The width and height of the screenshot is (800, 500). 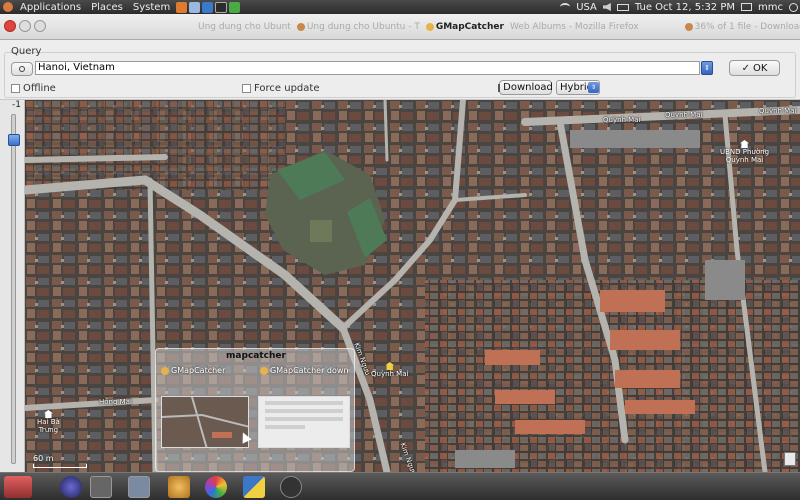 I want to click on firefox-launcher-icon, so click(x=182, y=7).